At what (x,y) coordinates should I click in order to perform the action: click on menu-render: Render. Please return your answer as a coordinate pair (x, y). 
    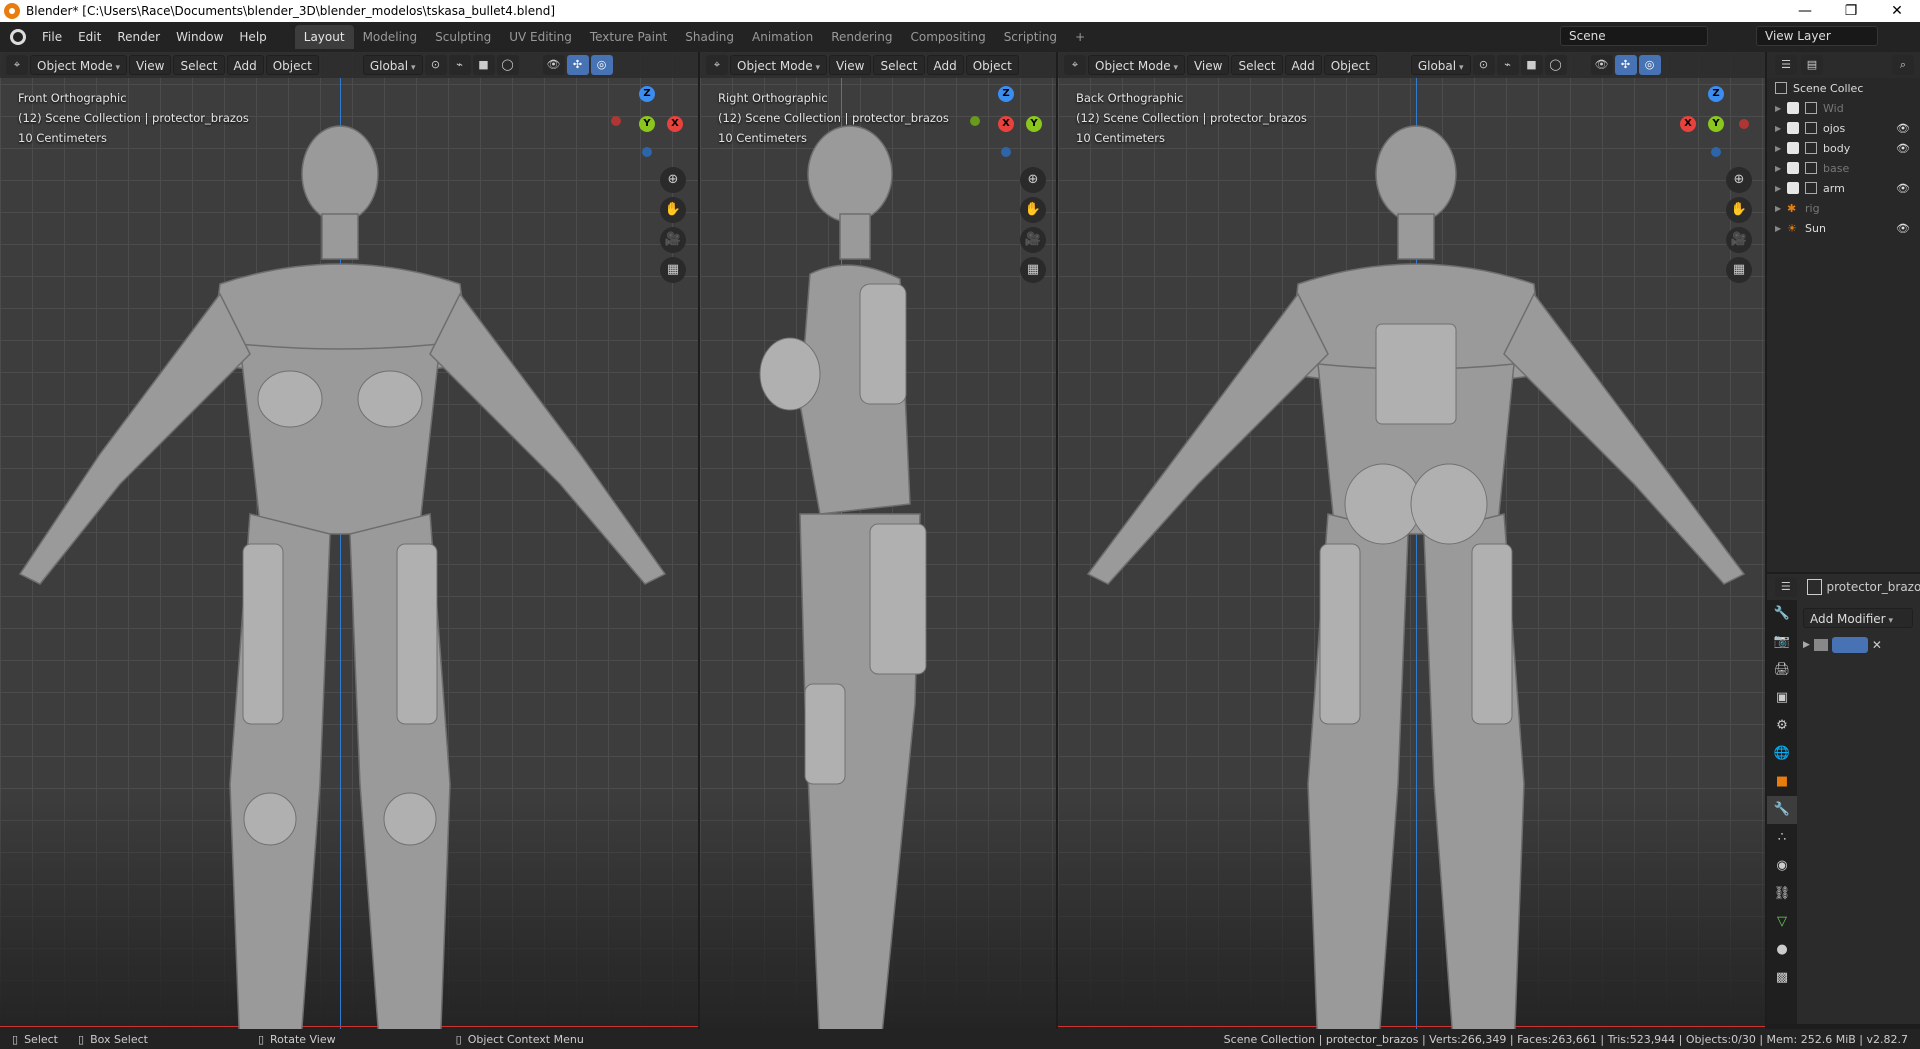
    Looking at the image, I should click on (138, 37).